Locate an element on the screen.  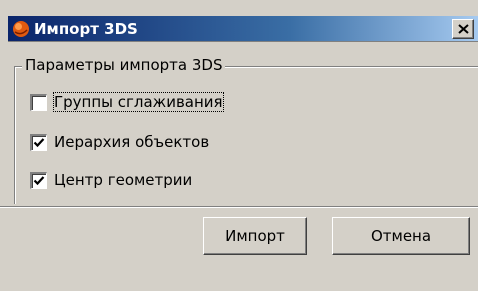
close-icon is located at coordinates (463, 29).